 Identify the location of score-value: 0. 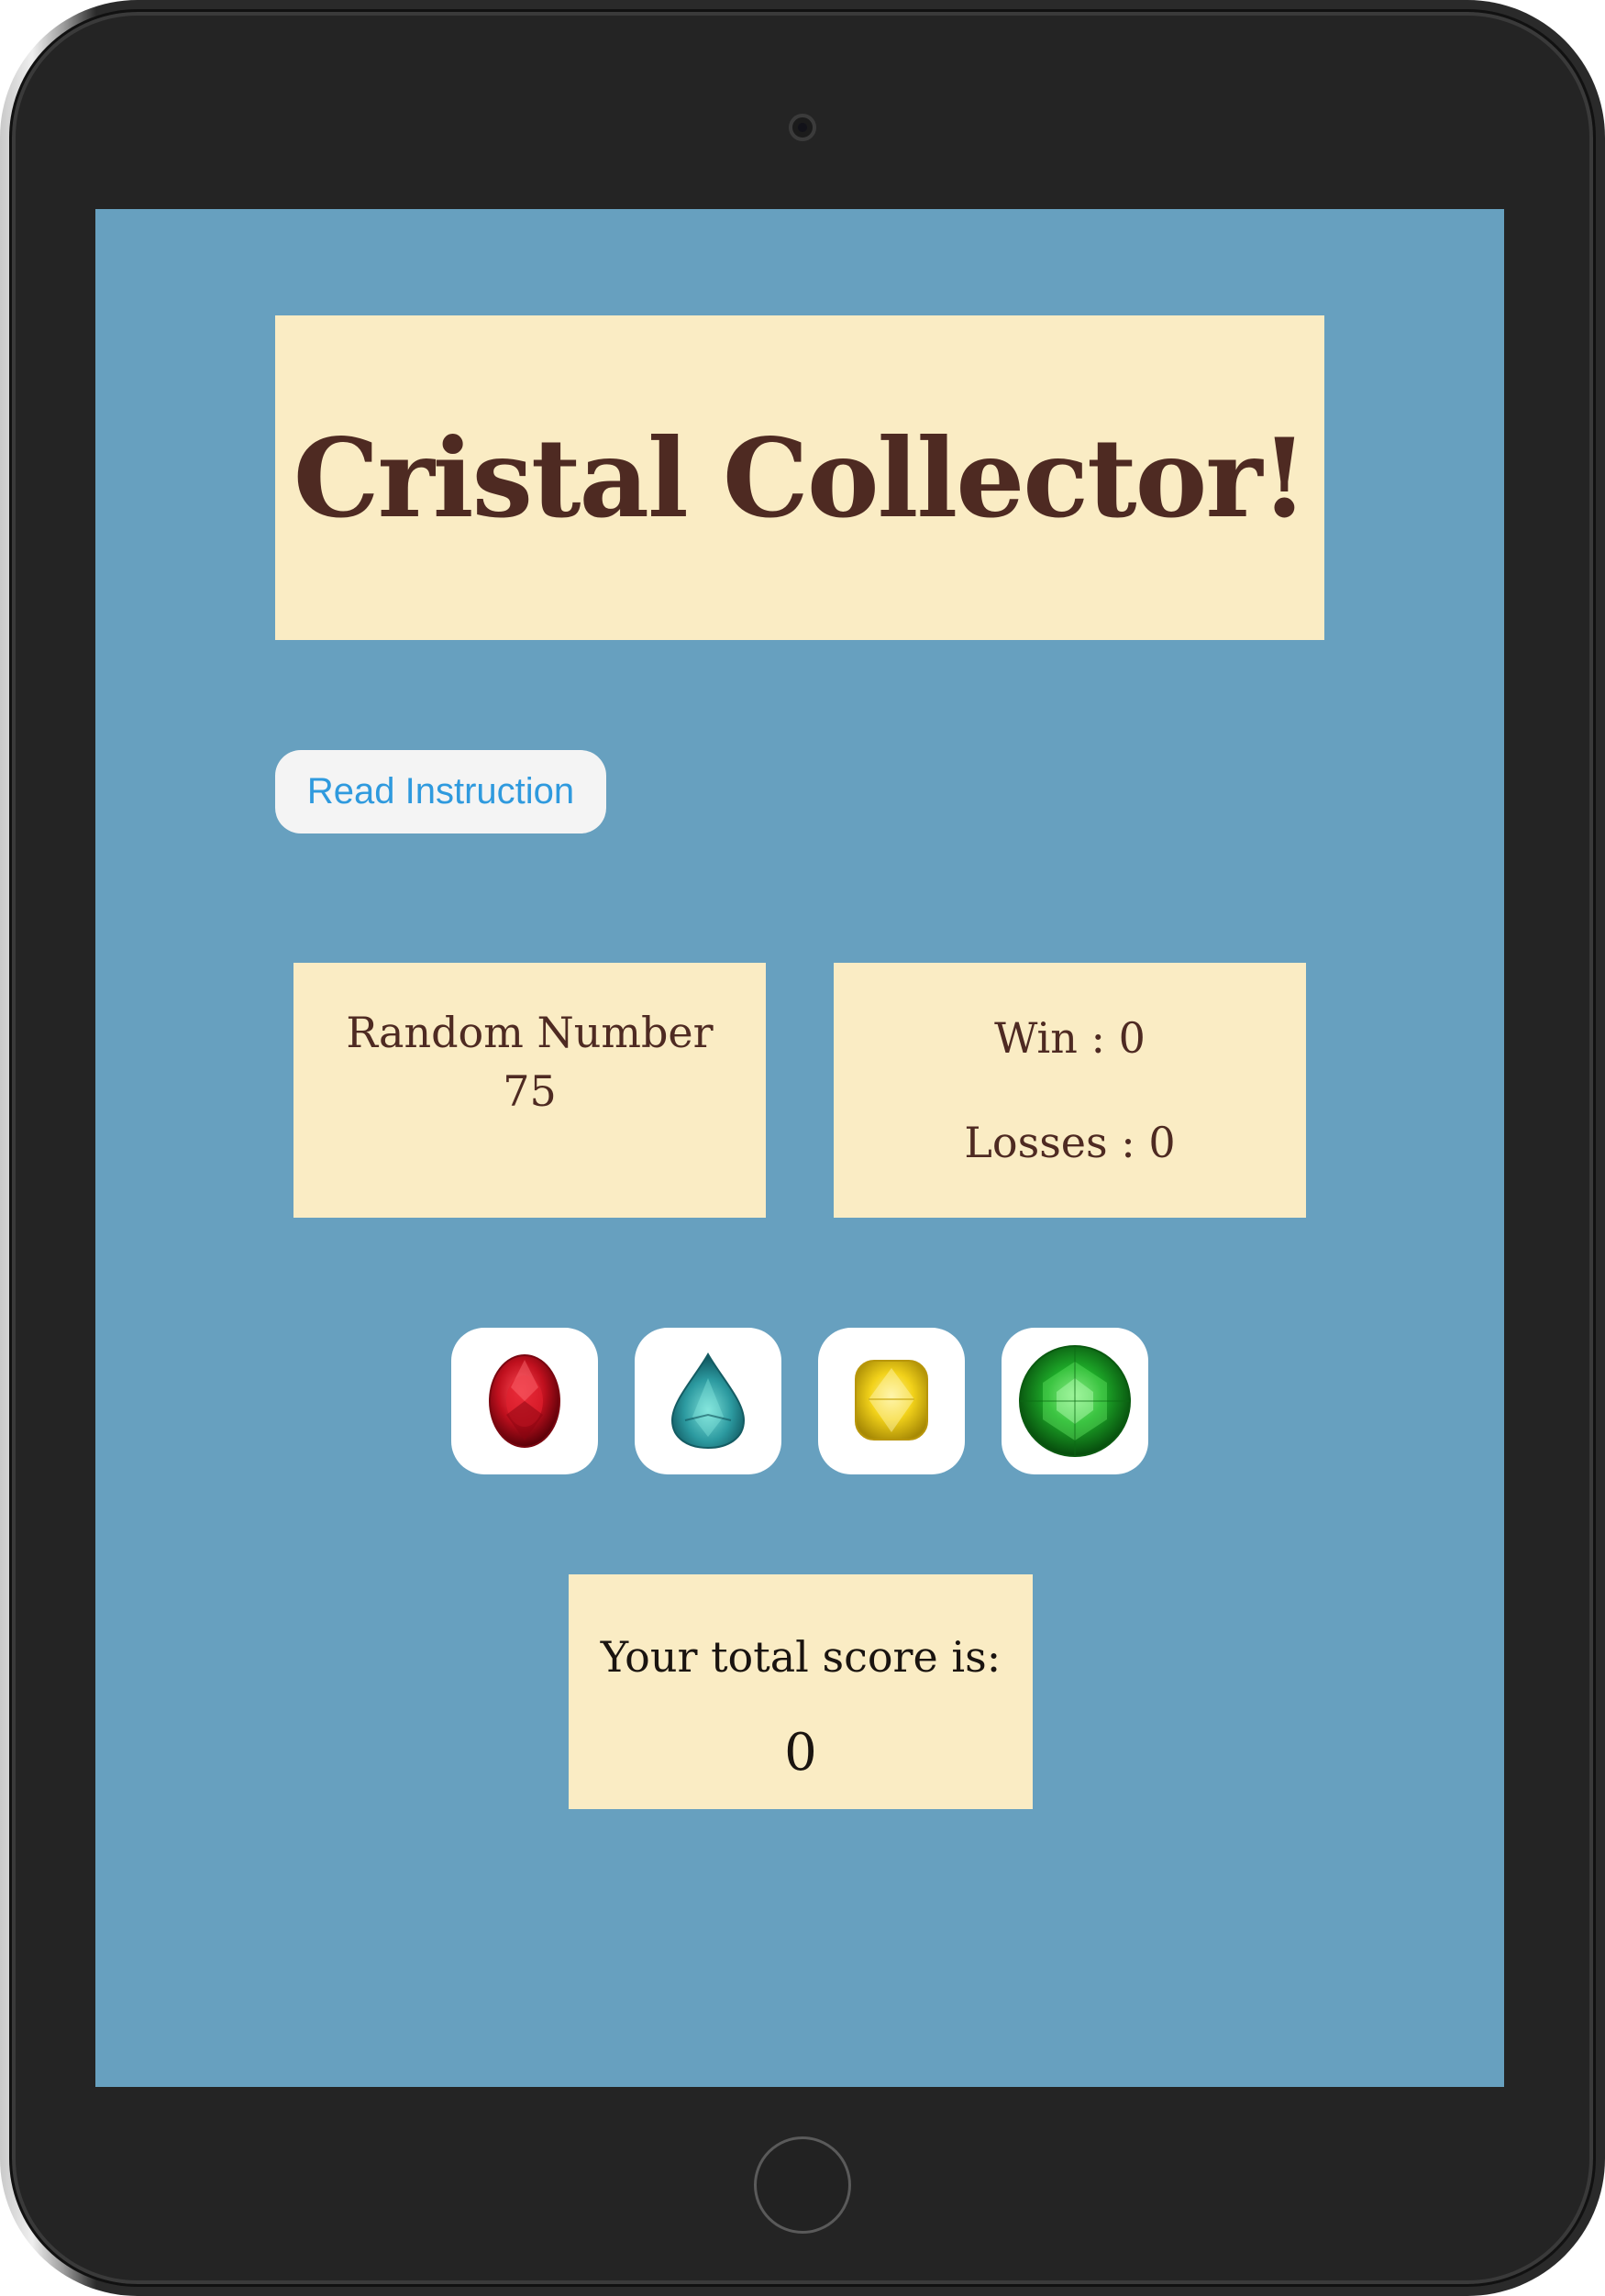
(800, 1753).